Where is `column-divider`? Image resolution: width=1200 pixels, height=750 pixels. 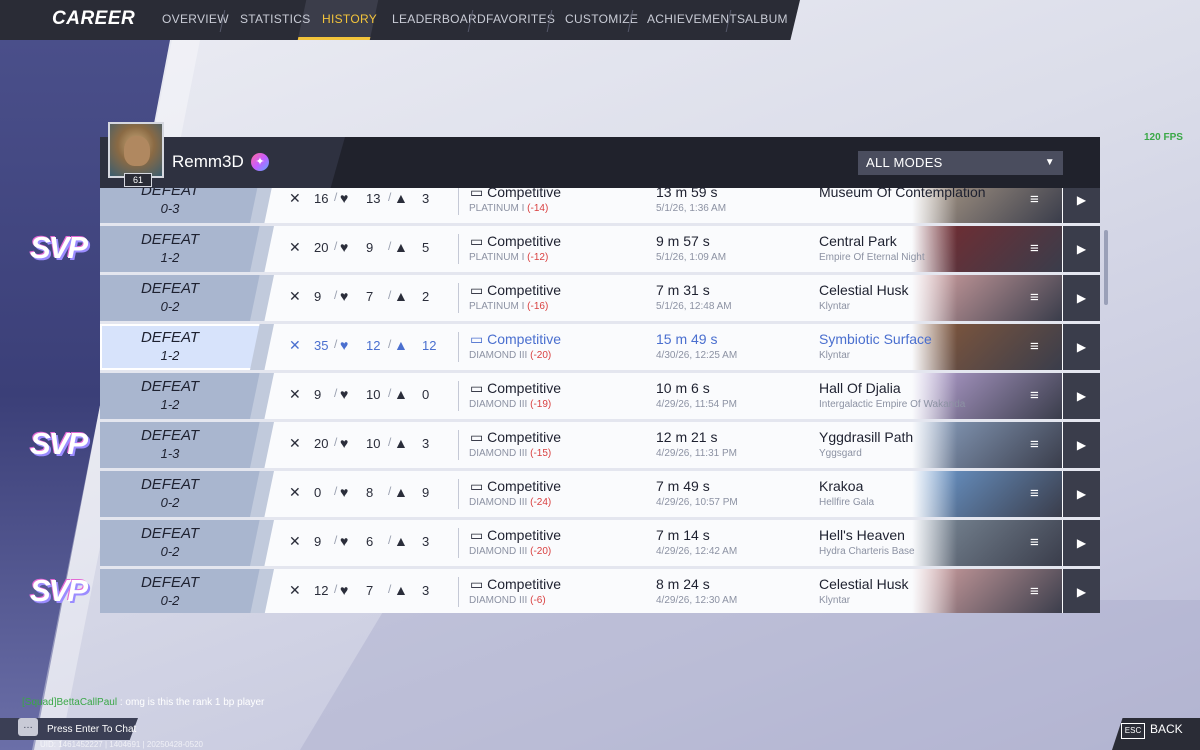 column-divider is located at coordinates (458, 445).